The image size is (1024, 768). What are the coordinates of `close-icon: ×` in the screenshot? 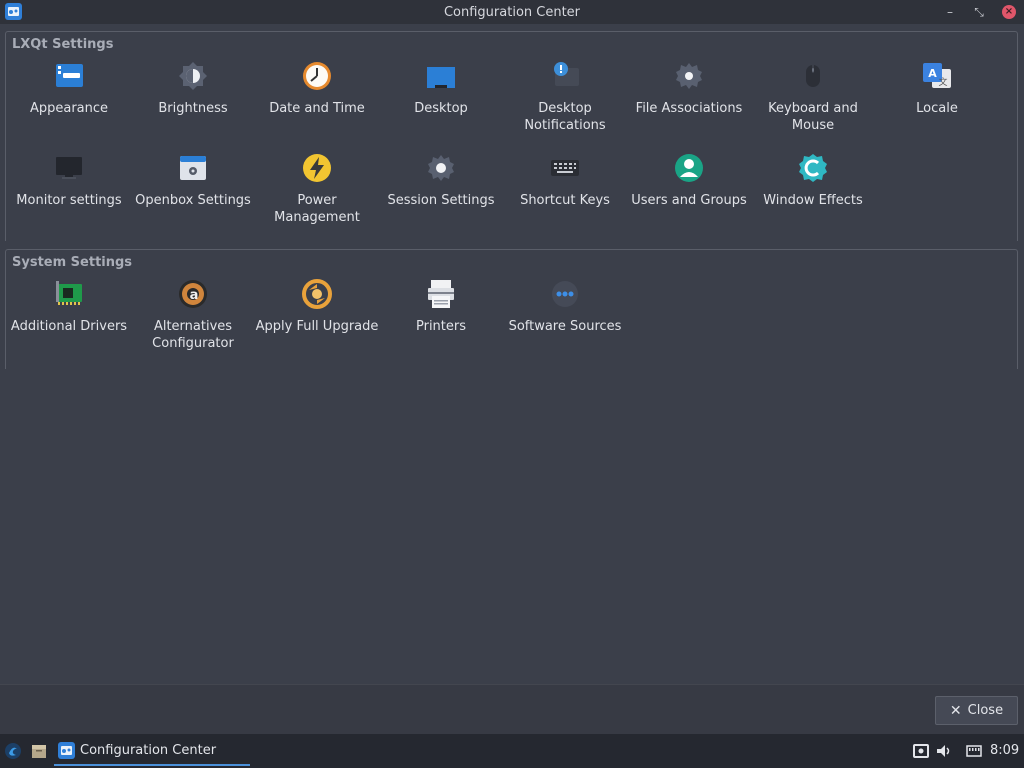 It's located at (1009, 12).